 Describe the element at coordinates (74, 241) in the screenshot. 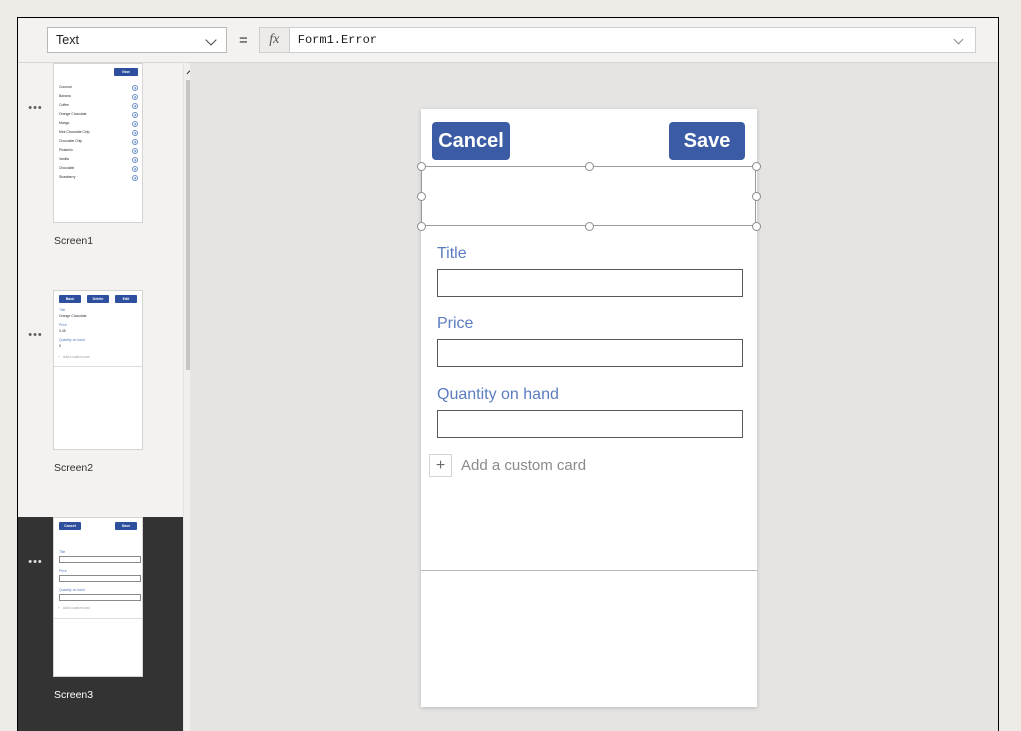

I see `screen-label: Screen1` at that location.